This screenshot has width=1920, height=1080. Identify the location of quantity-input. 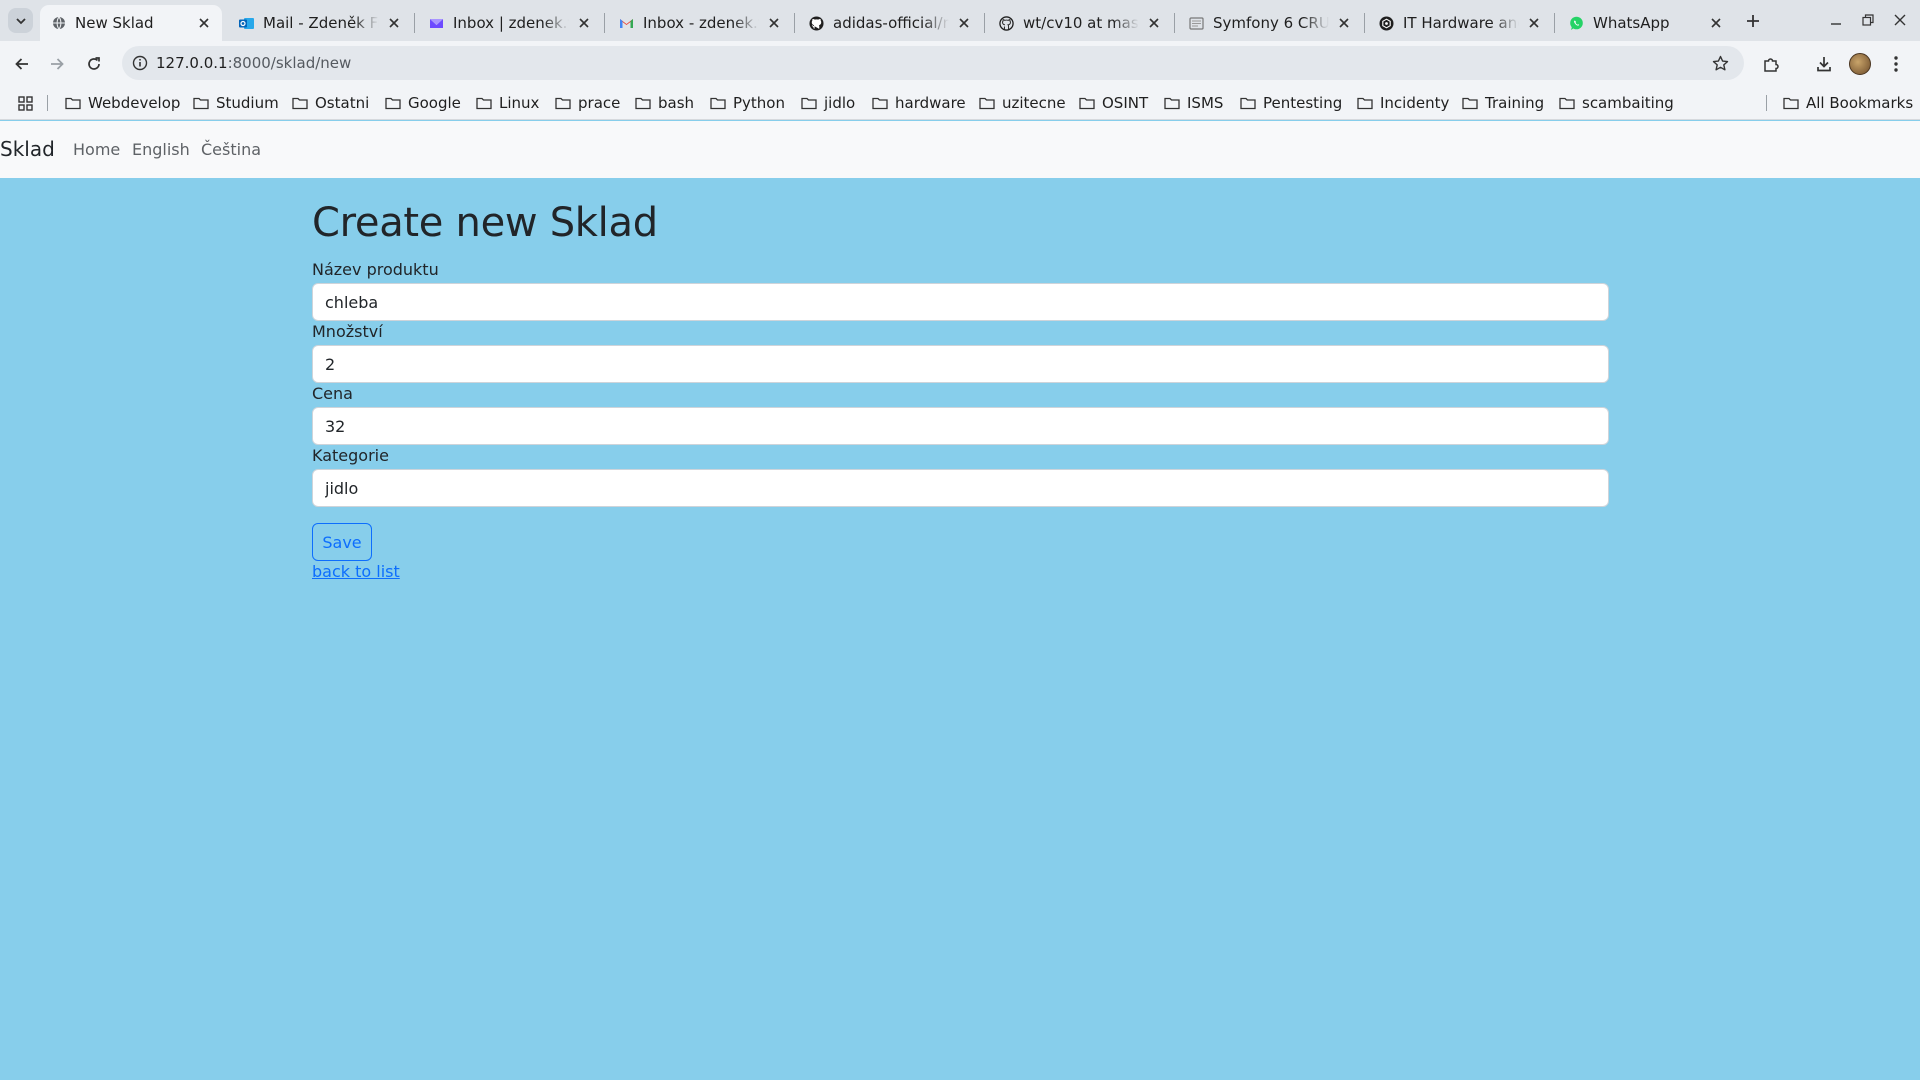
(960, 364).